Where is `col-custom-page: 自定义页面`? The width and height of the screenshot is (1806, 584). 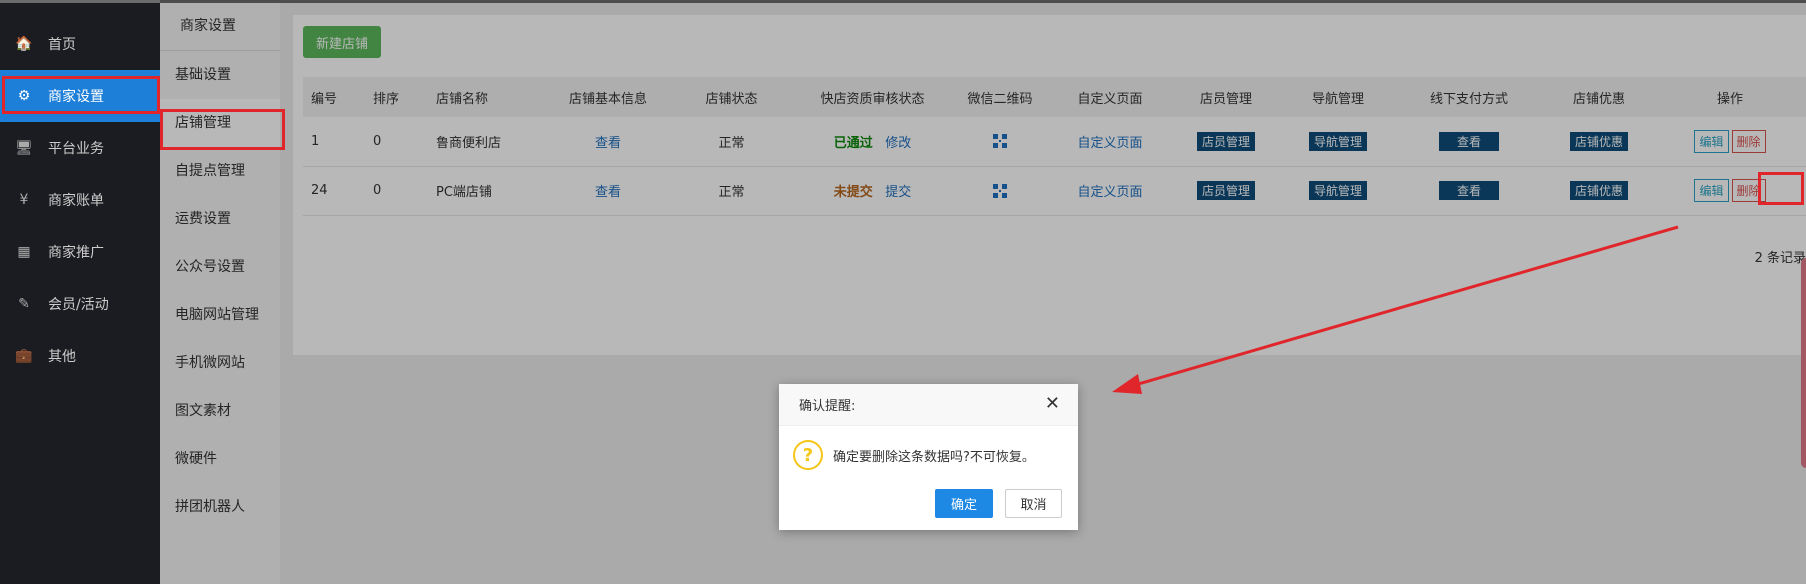 col-custom-page: 自定义页面 is located at coordinates (1110, 99).